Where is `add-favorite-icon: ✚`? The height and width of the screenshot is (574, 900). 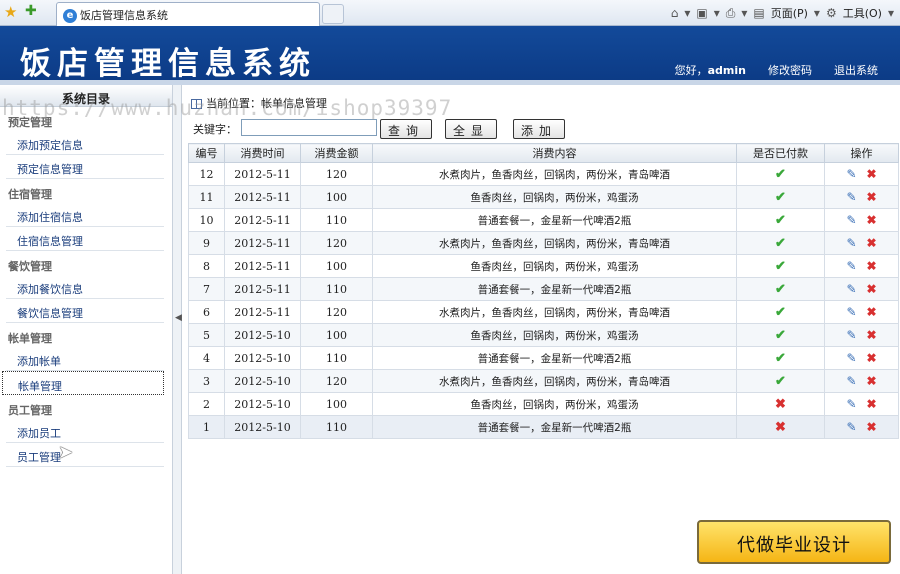 add-favorite-icon: ✚ is located at coordinates (31, 11).